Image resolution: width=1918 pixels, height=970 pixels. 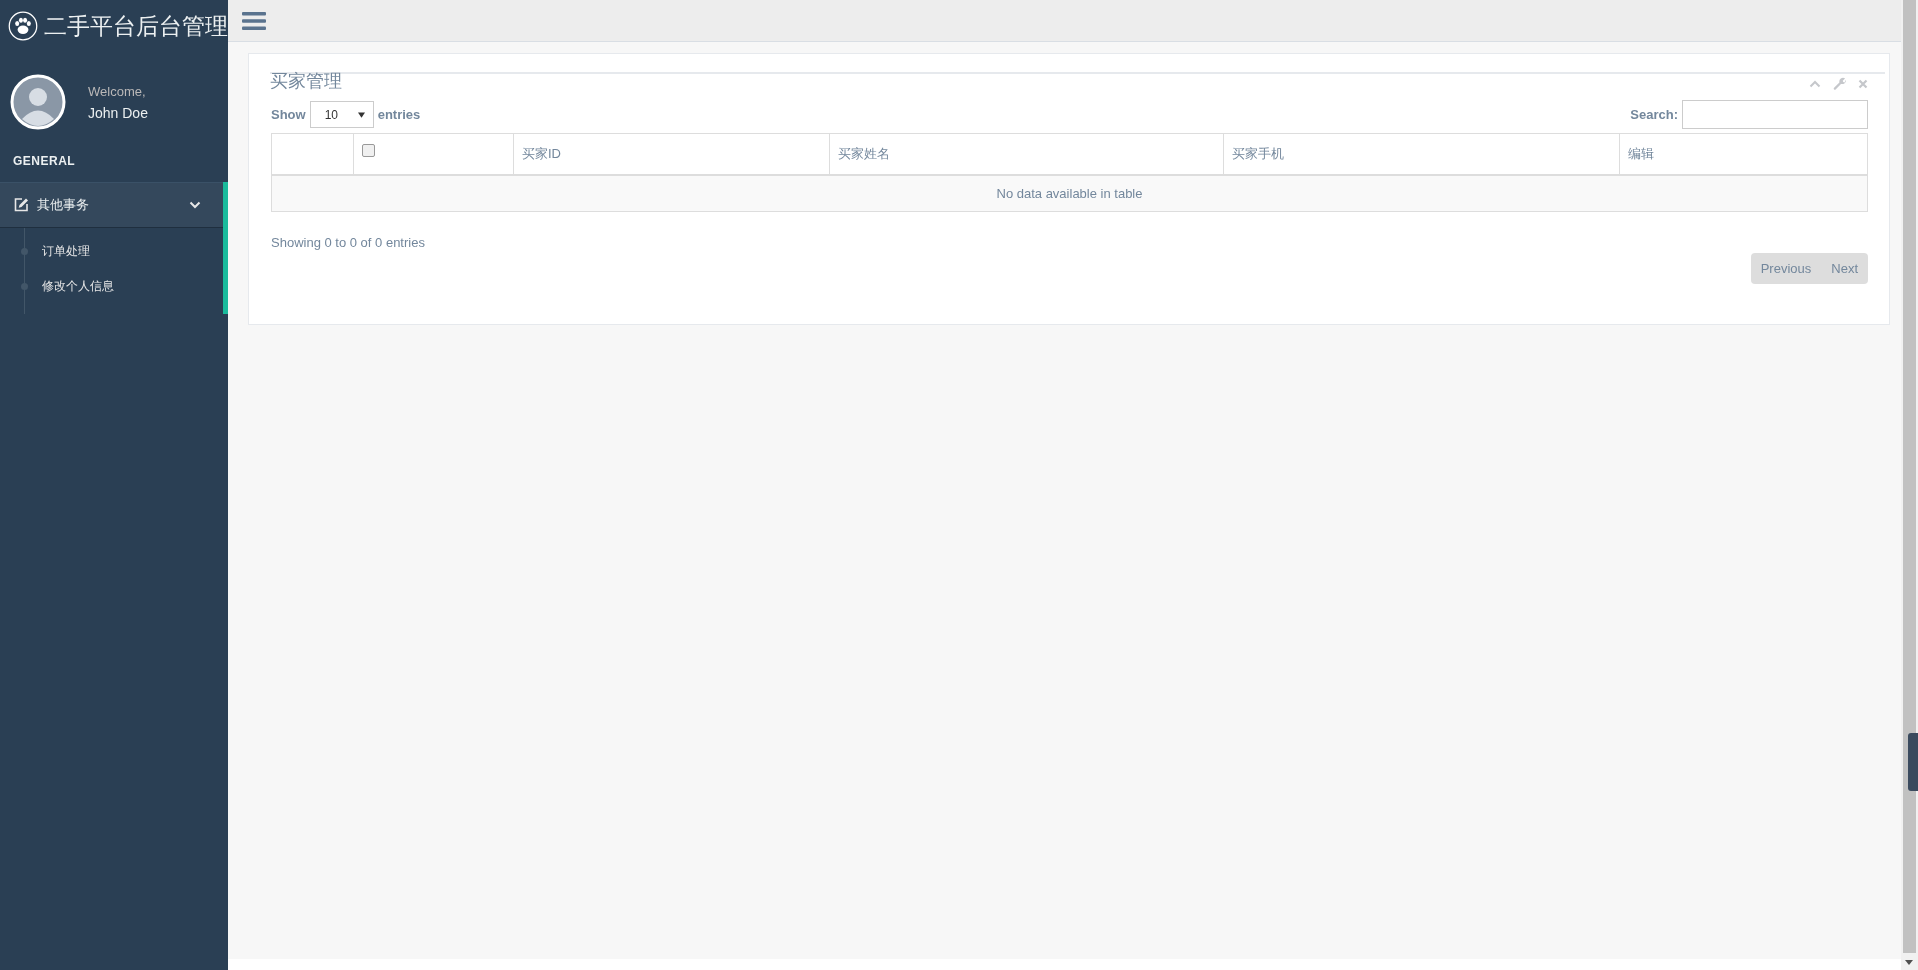 I want to click on menu-icon, so click(x=254, y=20).